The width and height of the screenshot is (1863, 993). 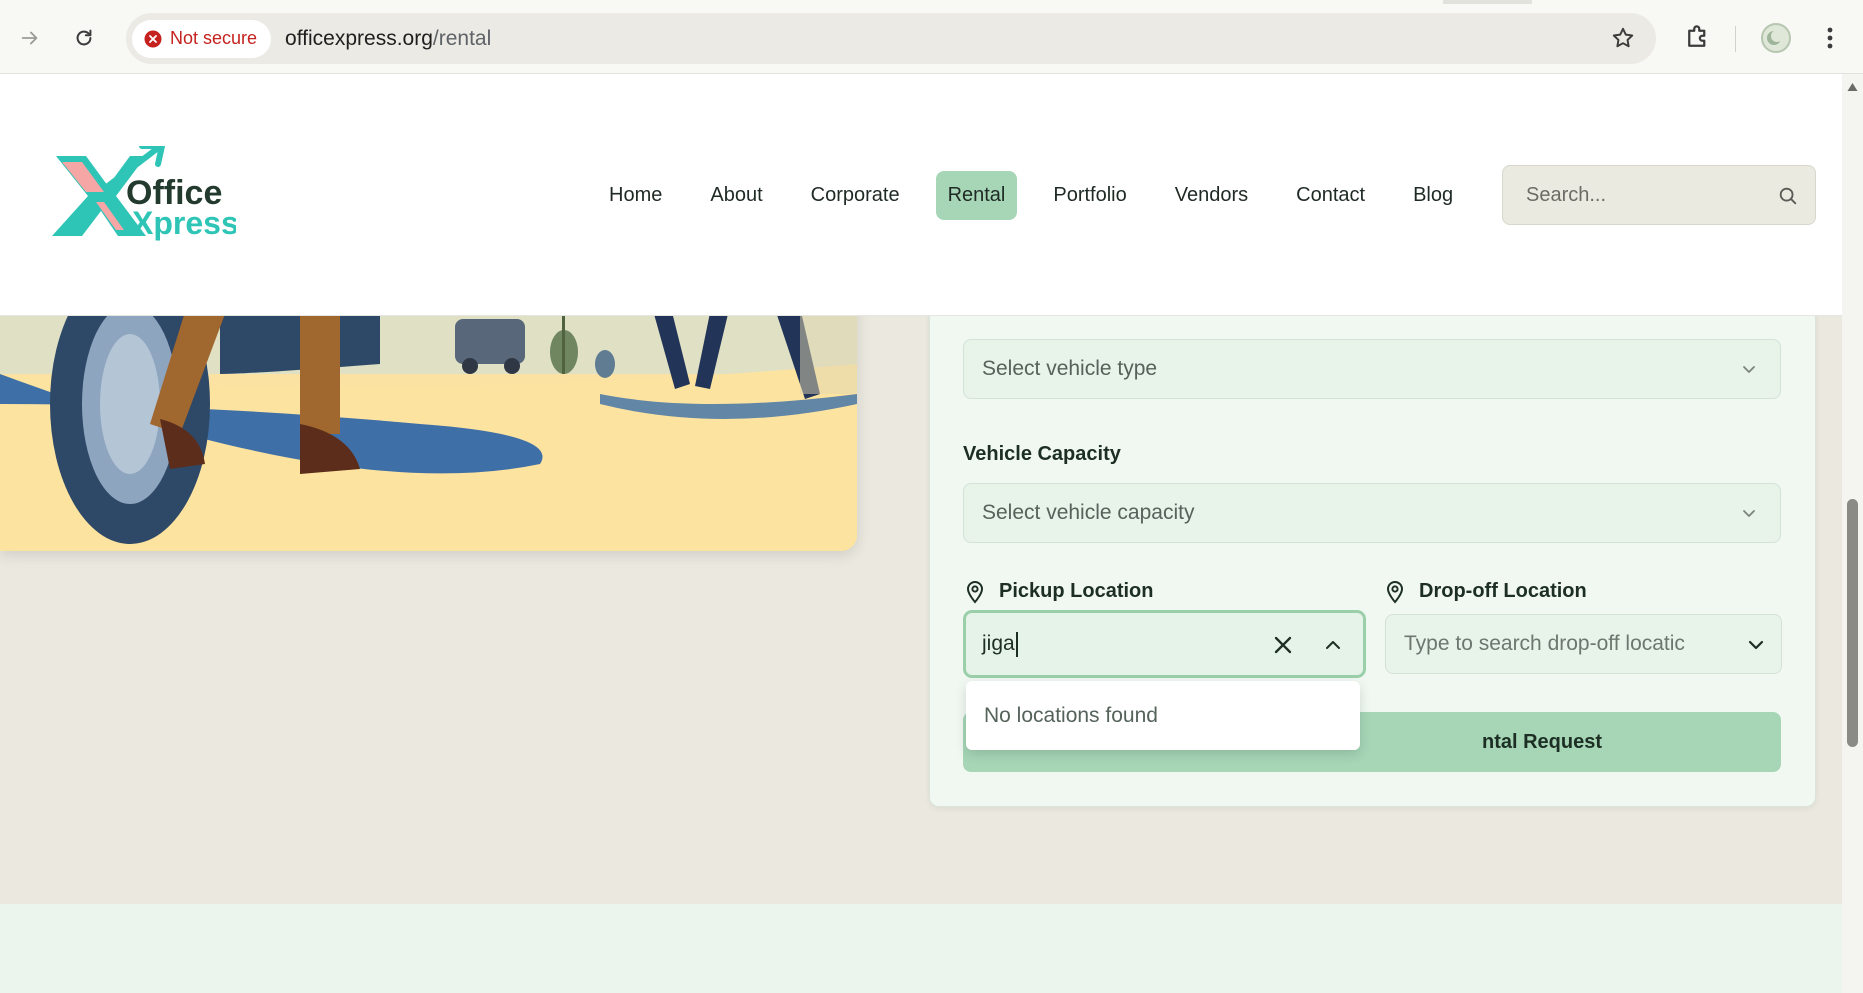 What do you see at coordinates (855, 195) in the screenshot?
I see `nav-corporate: Corporate` at bounding box center [855, 195].